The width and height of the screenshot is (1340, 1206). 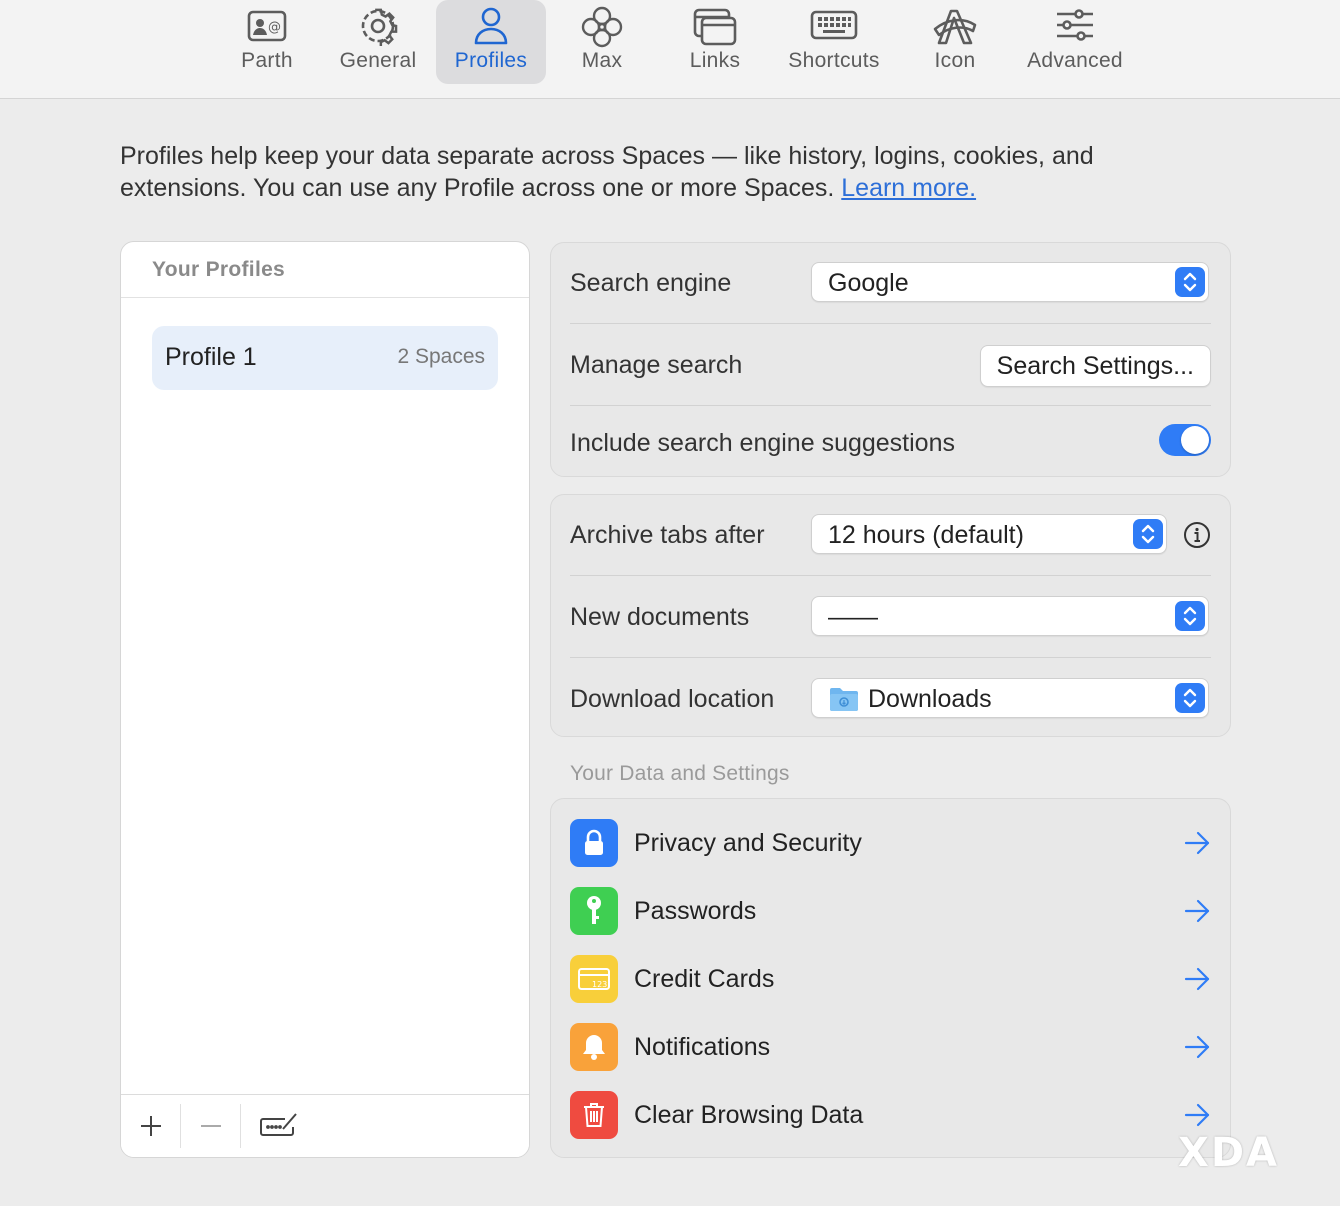 What do you see at coordinates (267, 60) in the screenshot?
I see `tab-label: Parth` at bounding box center [267, 60].